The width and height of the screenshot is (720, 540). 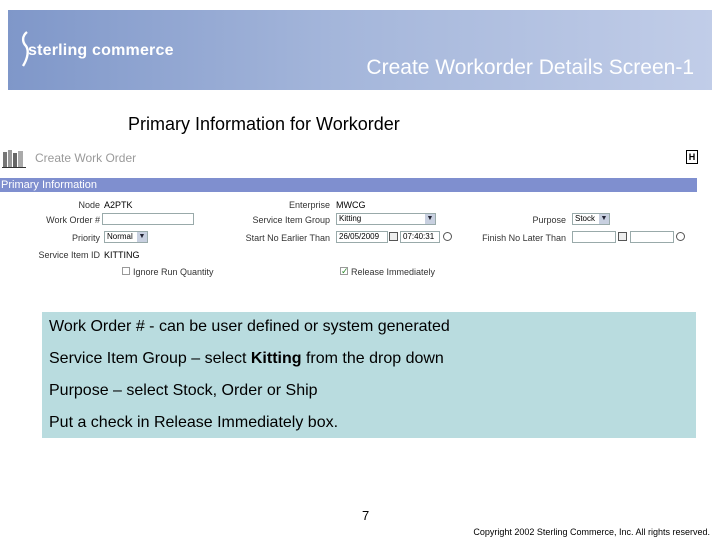 What do you see at coordinates (652, 237) in the screenshot?
I see `finish-time-input` at bounding box center [652, 237].